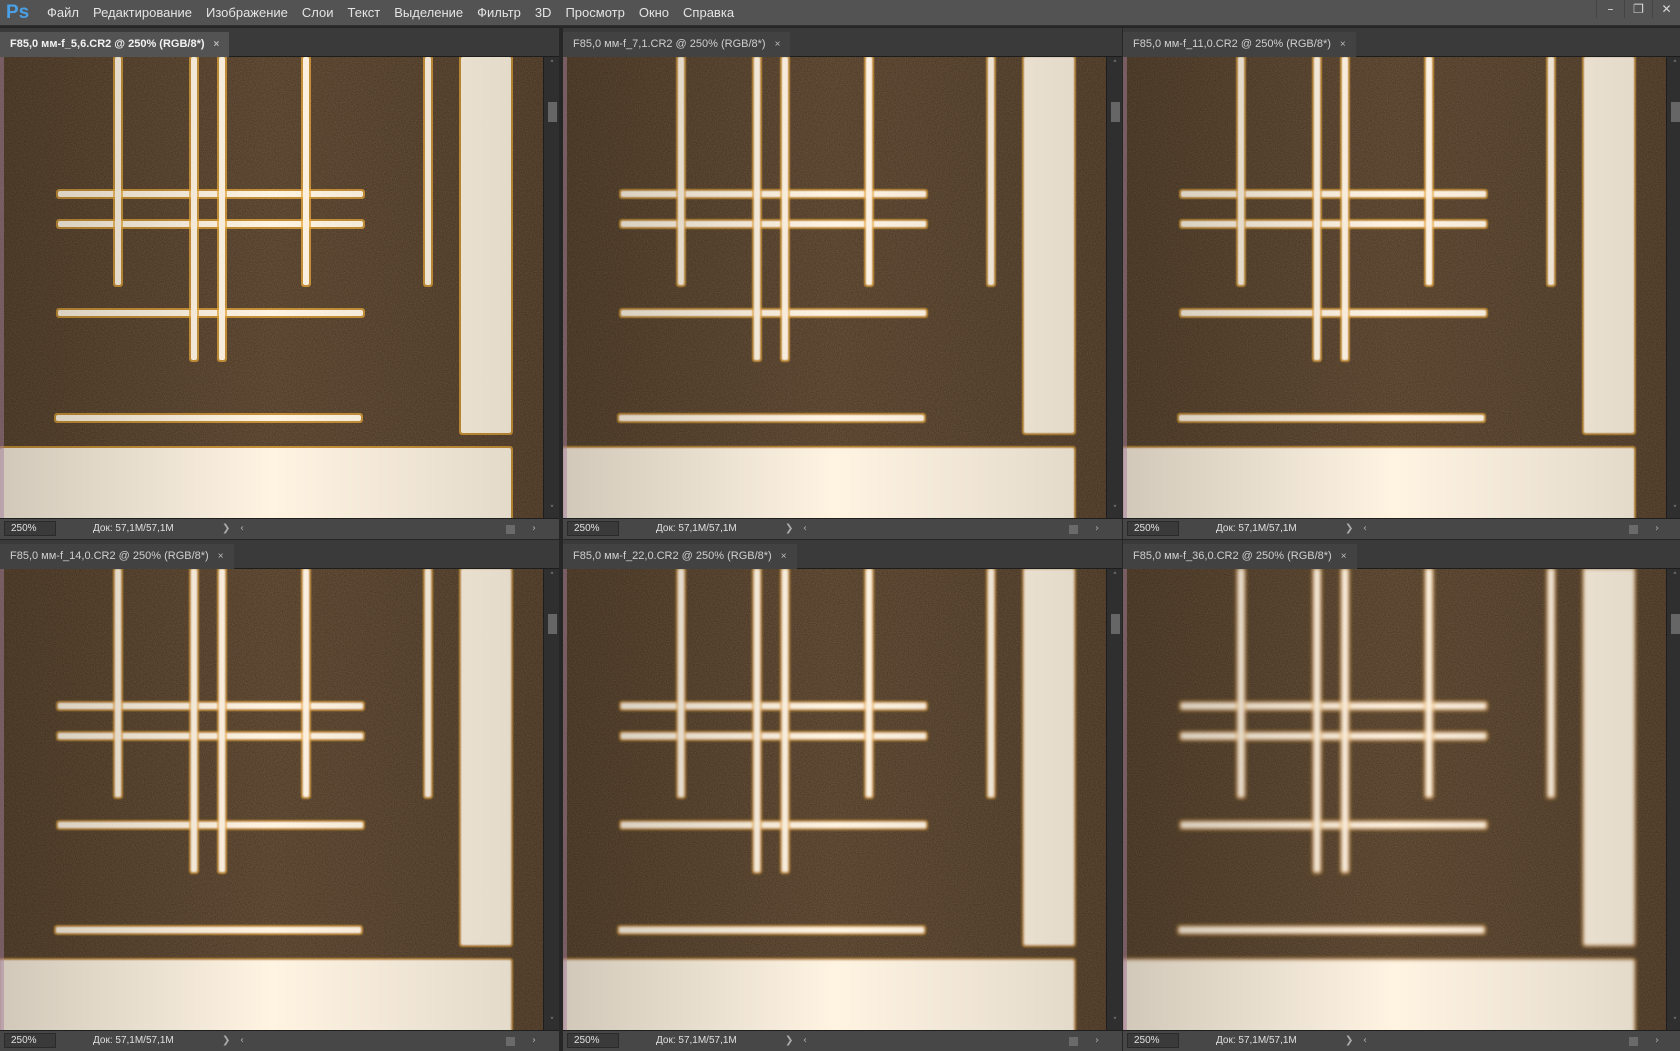 The height and width of the screenshot is (1051, 1680). What do you see at coordinates (654, 13) in the screenshot?
I see `menu-item: Окно` at bounding box center [654, 13].